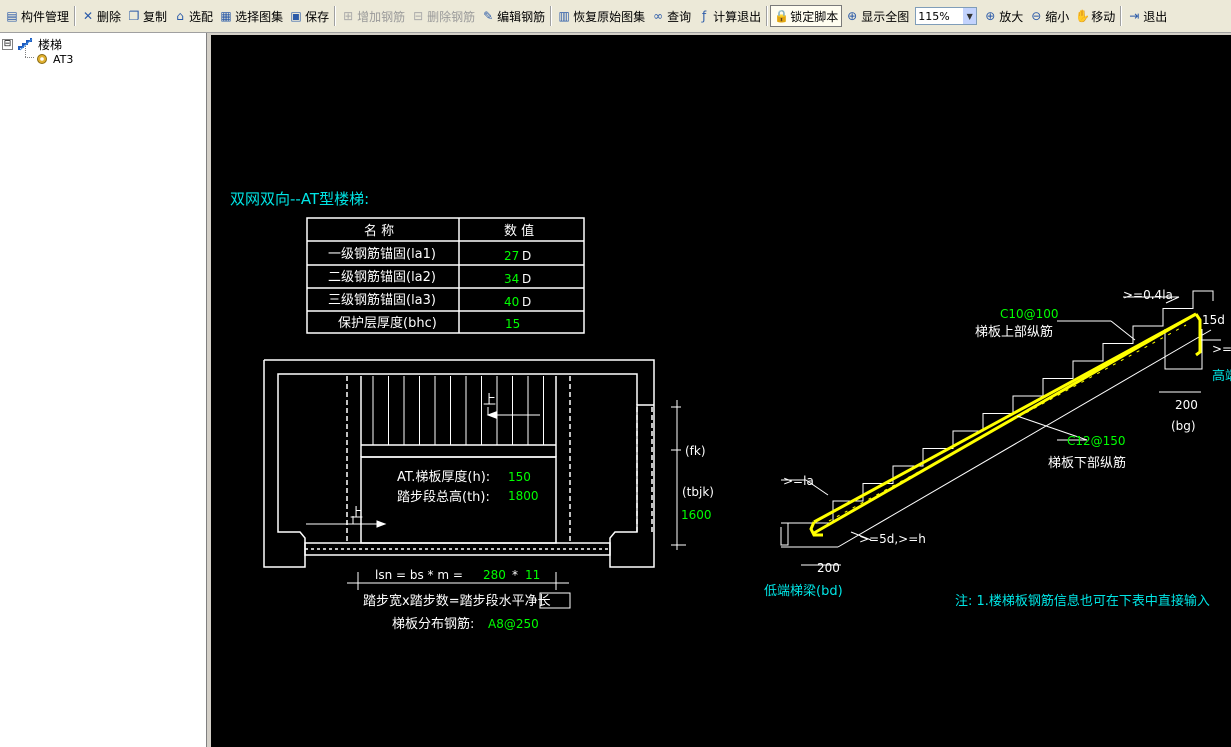  What do you see at coordinates (457, 601) in the screenshot?
I see `lsn-caption: 踏步宽x踏步数=踏步段水平净长` at bounding box center [457, 601].